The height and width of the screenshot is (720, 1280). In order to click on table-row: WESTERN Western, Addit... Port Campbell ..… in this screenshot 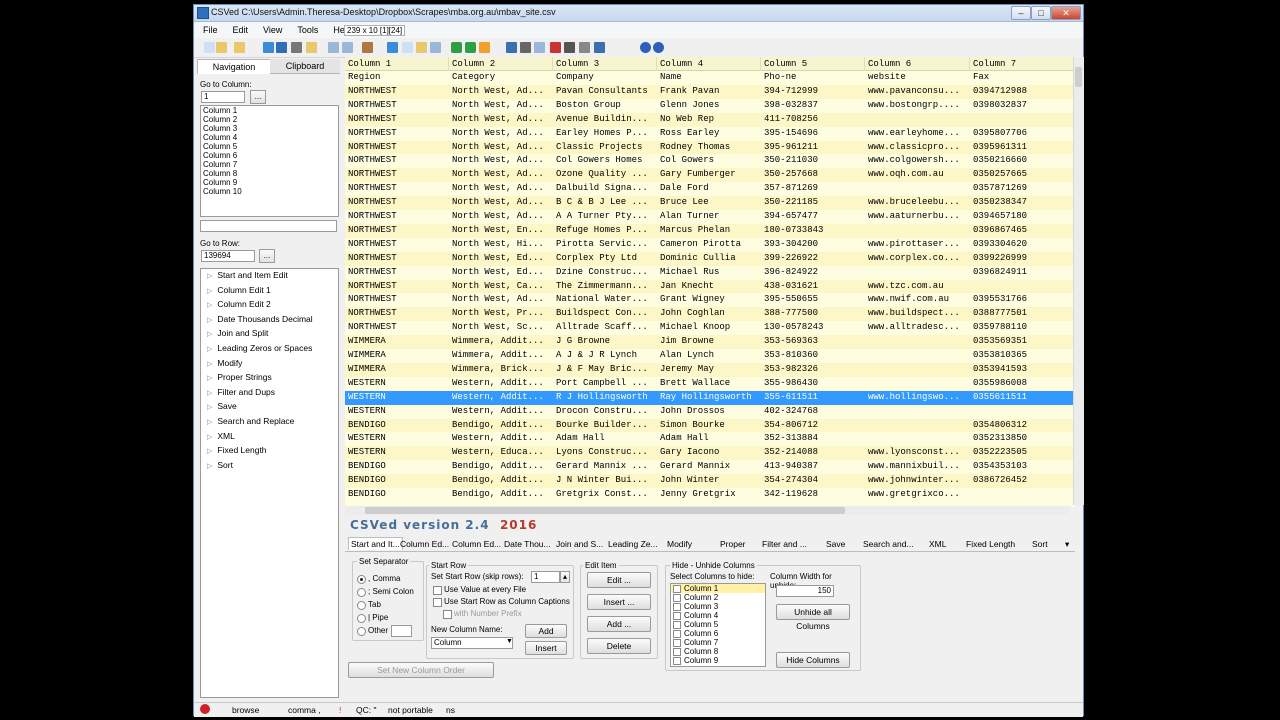, I will do `click(710, 384)`.